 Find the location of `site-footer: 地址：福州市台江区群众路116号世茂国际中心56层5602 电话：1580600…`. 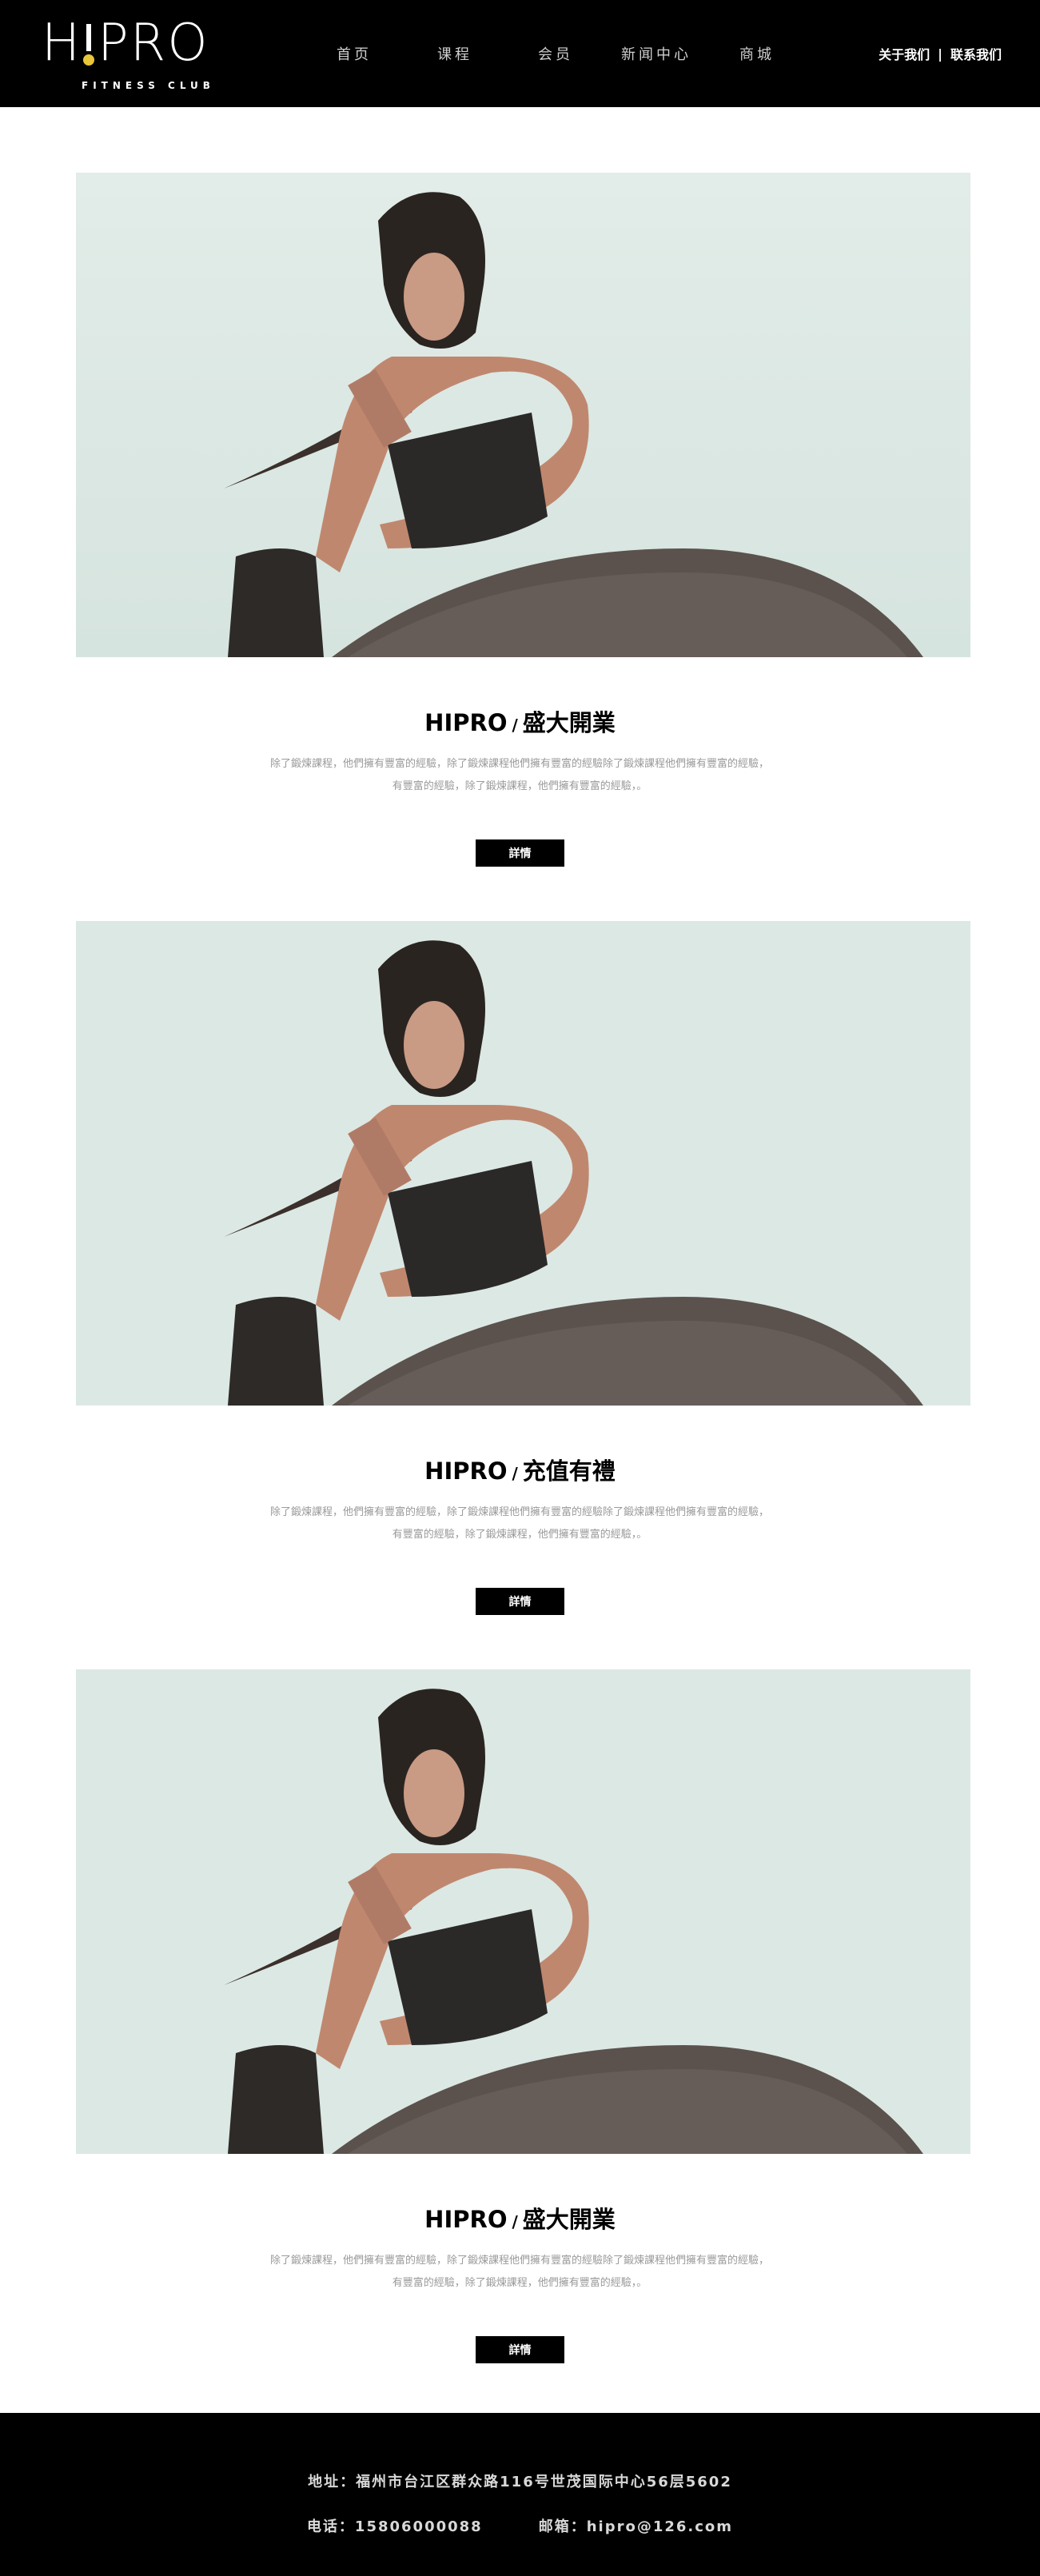

site-footer: 地址：福州市台江区群众路116号世茂国际中心56层5602 电话：1580600… is located at coordinates (520, 2494).